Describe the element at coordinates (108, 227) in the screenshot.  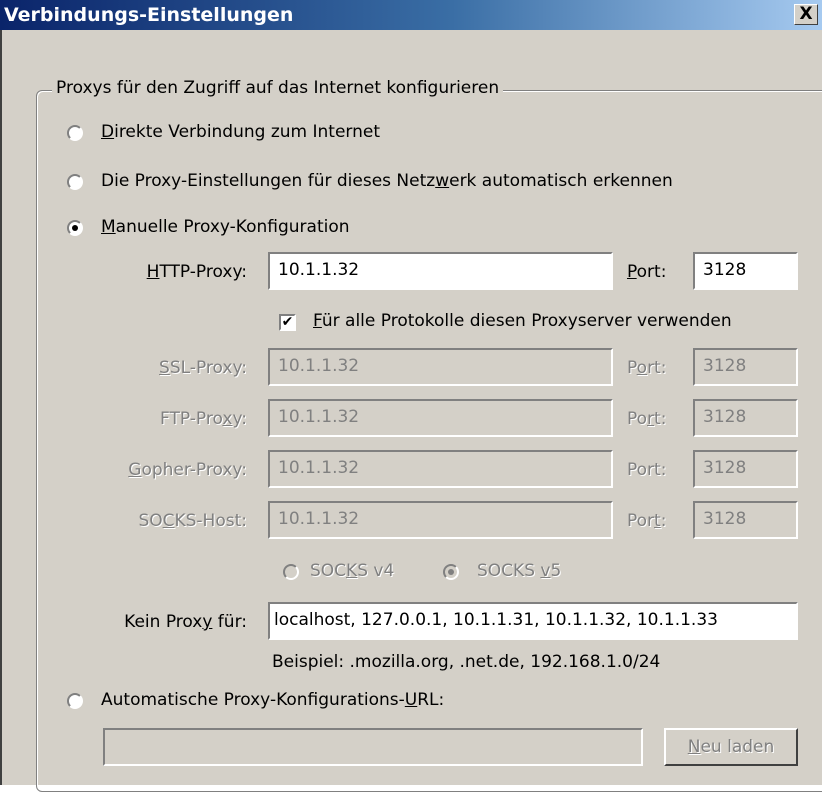
I see `access-key: M` at that location.